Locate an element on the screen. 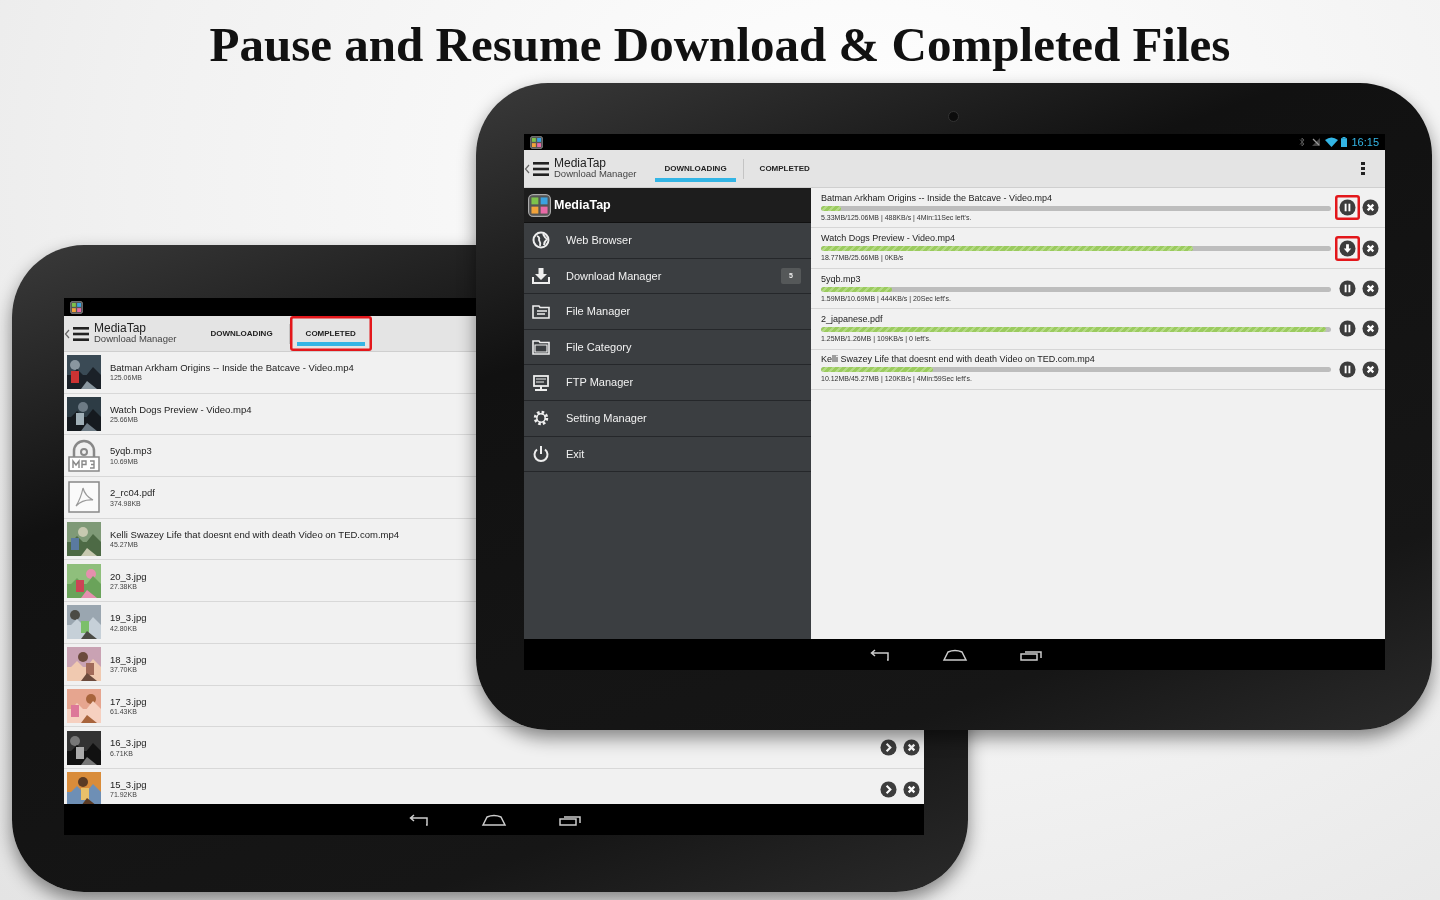 The height and width of the screenshot is (900, 1440). globe-icon is located at coordinates (541, 240).